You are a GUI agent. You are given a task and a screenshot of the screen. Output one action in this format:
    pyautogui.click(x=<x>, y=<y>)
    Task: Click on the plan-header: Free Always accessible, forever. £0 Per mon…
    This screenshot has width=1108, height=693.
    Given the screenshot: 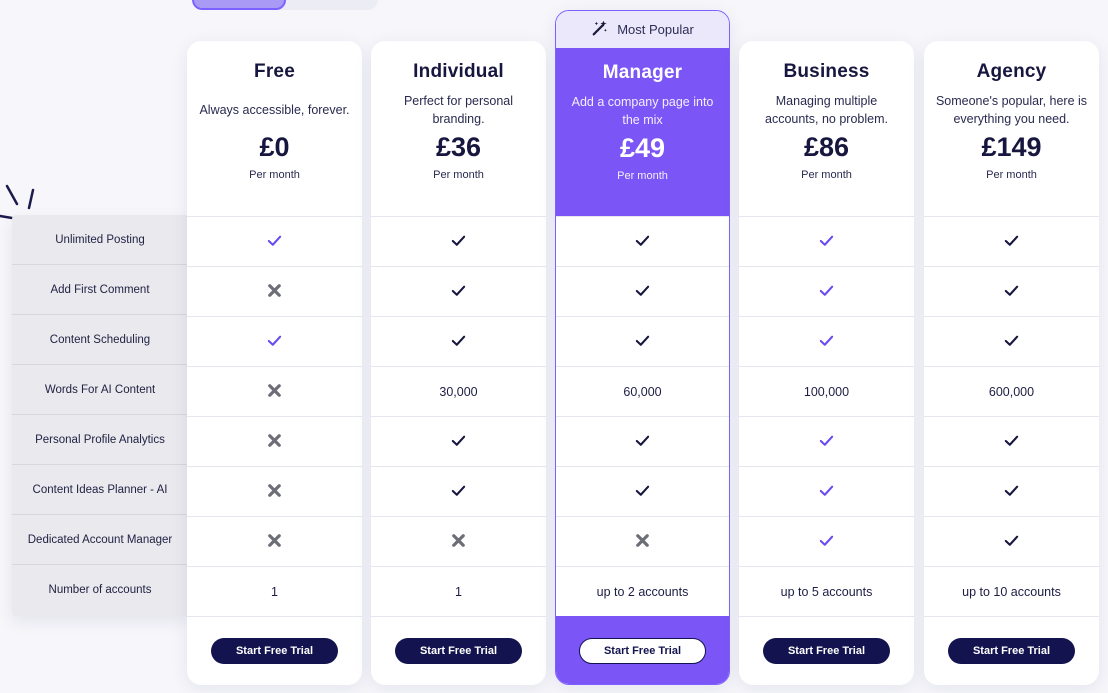 What is the action you would take?
    pyautogui.click(x=274, y=128)
    